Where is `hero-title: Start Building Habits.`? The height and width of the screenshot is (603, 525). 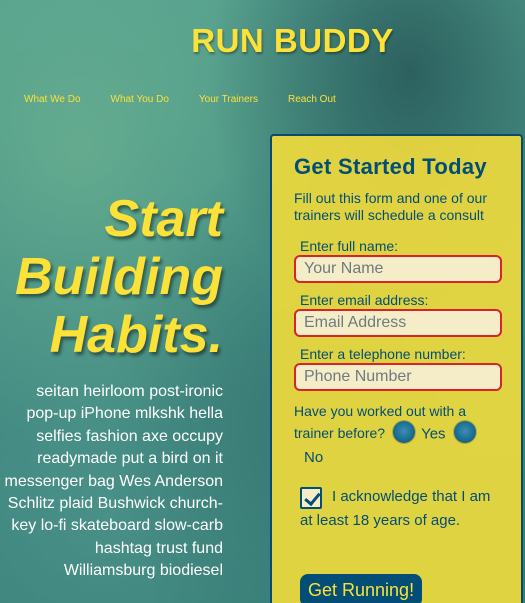 hero-title: Start Building Habits. is located at coordinates (119, 277).